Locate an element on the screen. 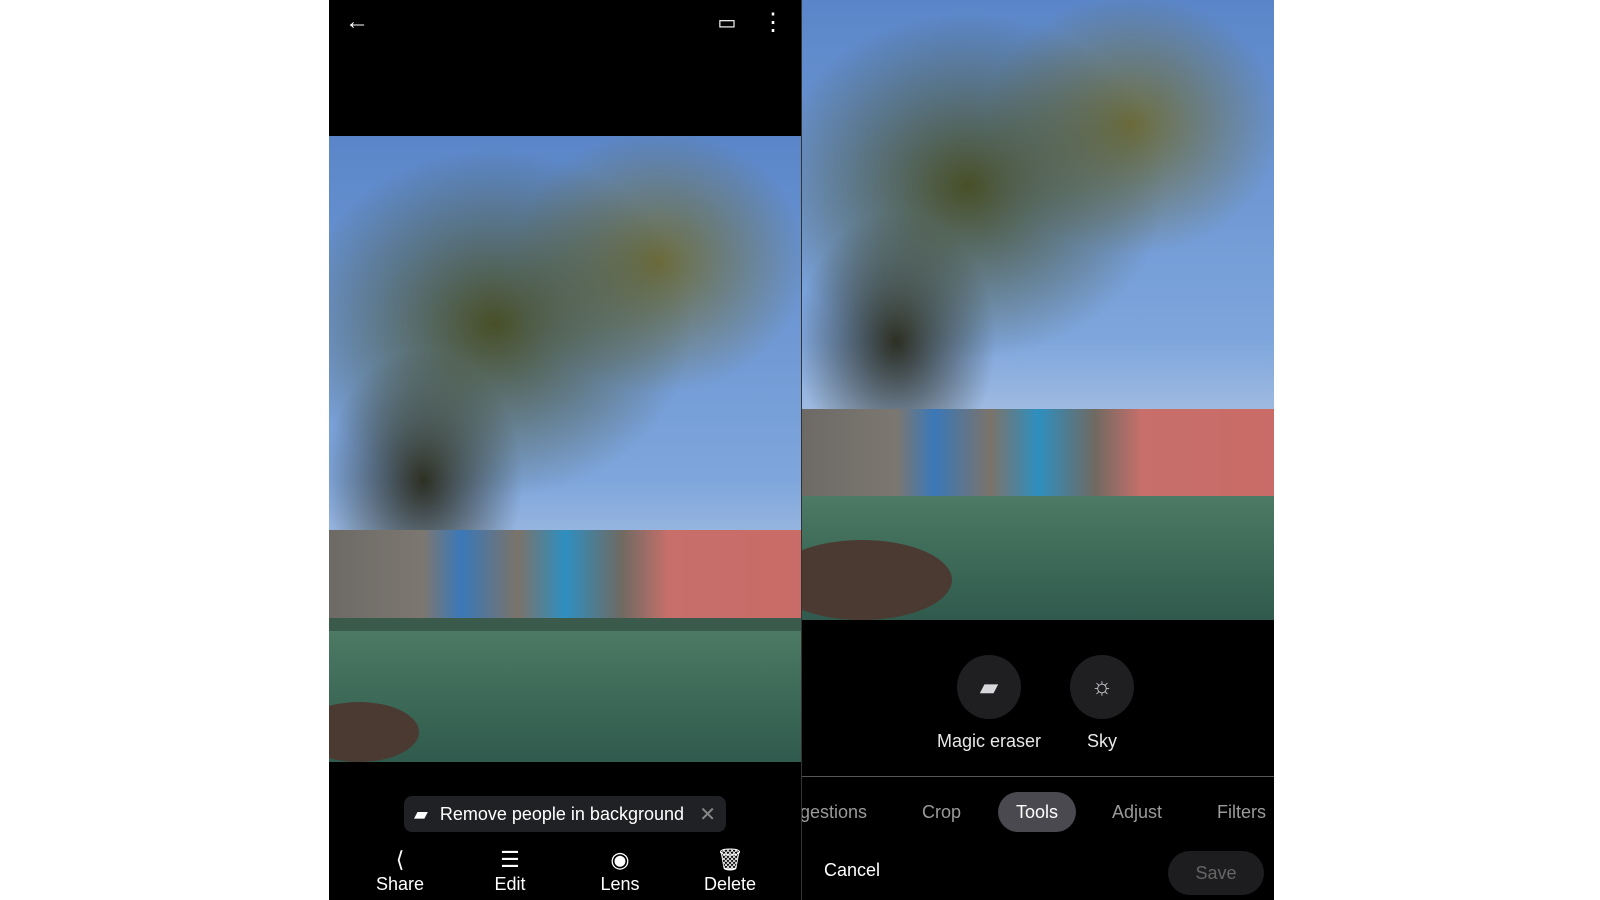 The image size is (1600, 900). share-icon: ⟨ is located at coordinates (400, 859).